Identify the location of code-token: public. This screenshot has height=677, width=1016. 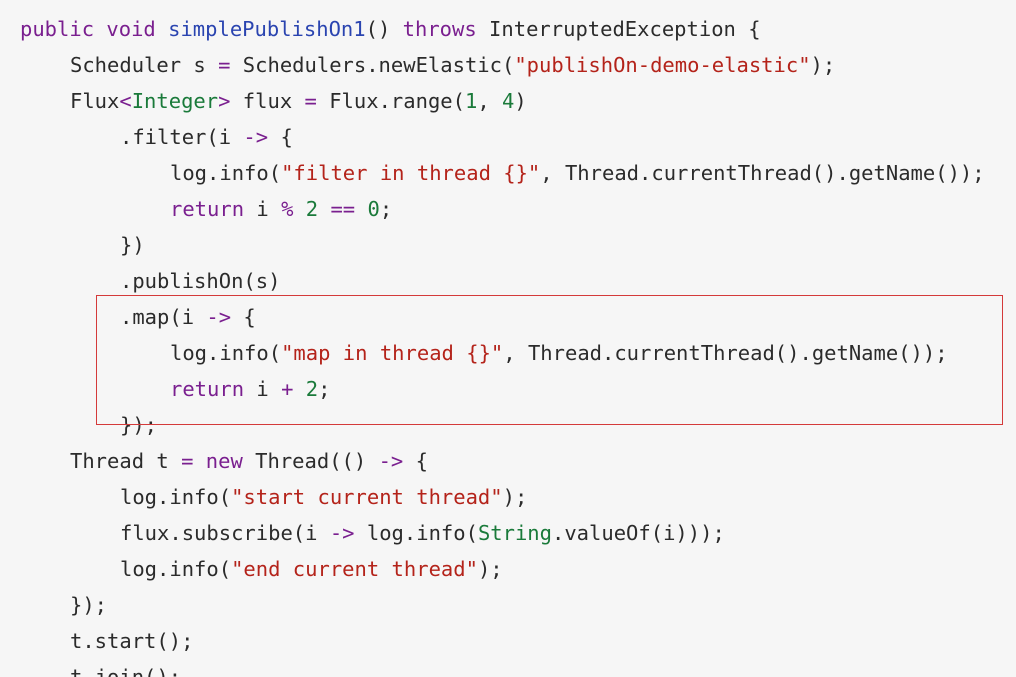
(57, 29).